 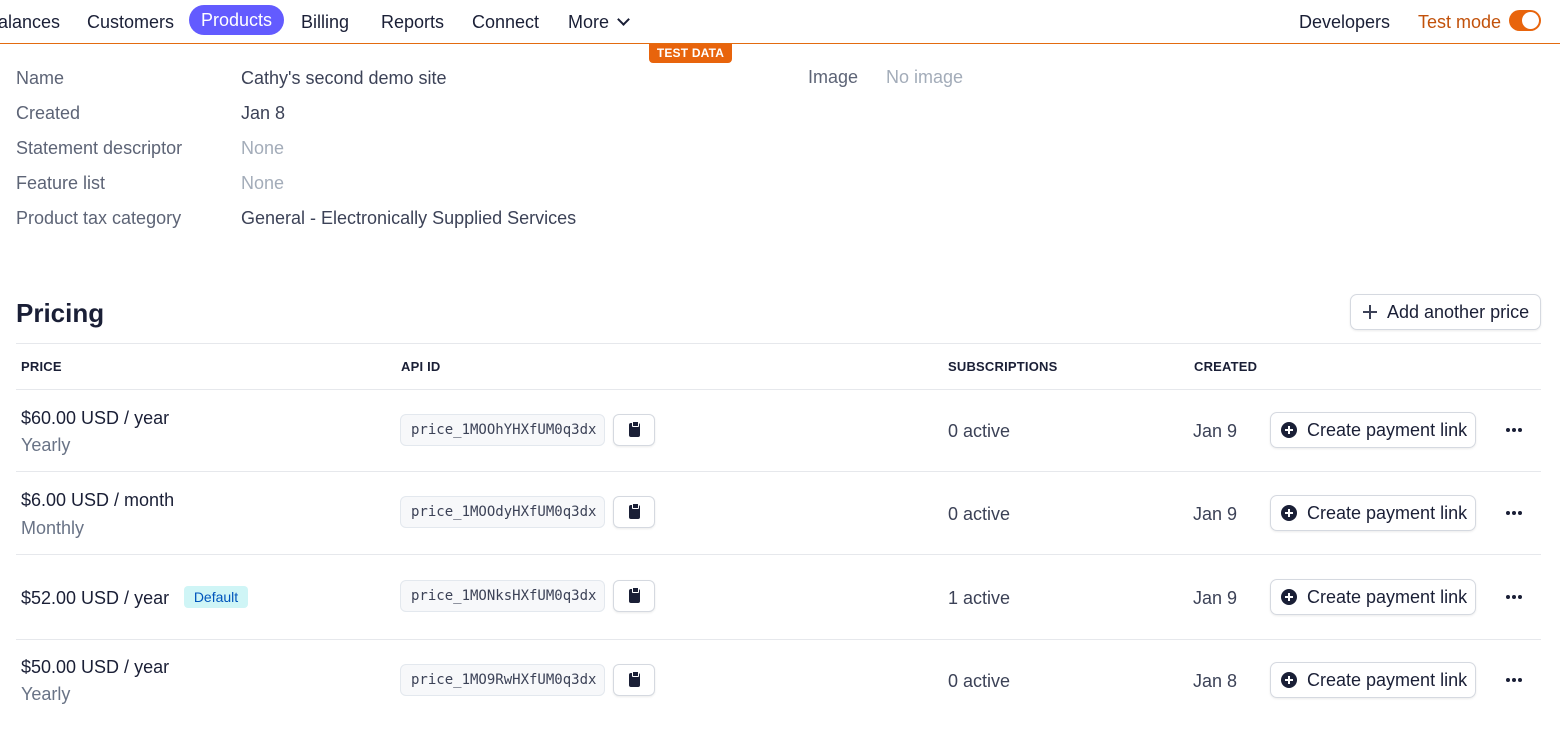 I want to click on api-id-field: price_1MONksHXfUM0q3dx, so click(x=502, y=596).